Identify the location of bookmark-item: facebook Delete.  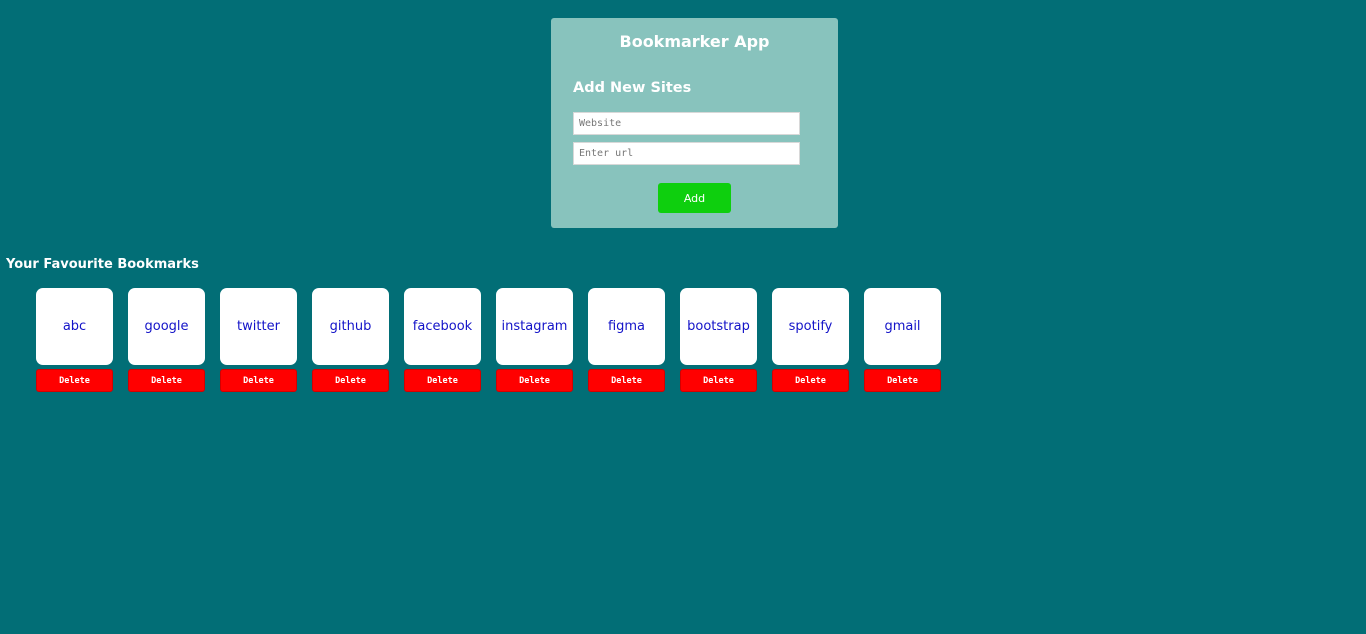
(442, 340).